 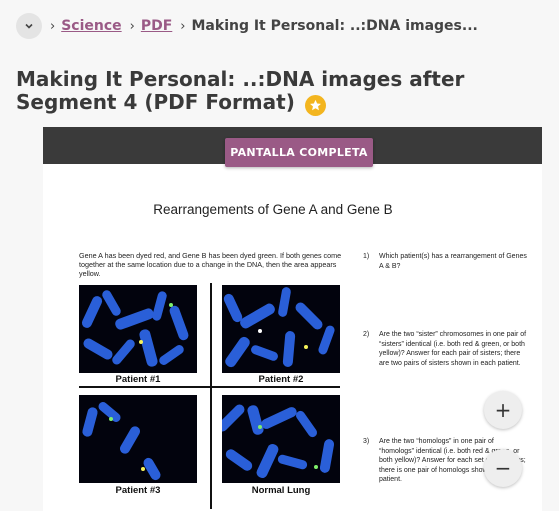 I want to click on panel-label-patient-2: Patient #2, so click(x=281, y=379).